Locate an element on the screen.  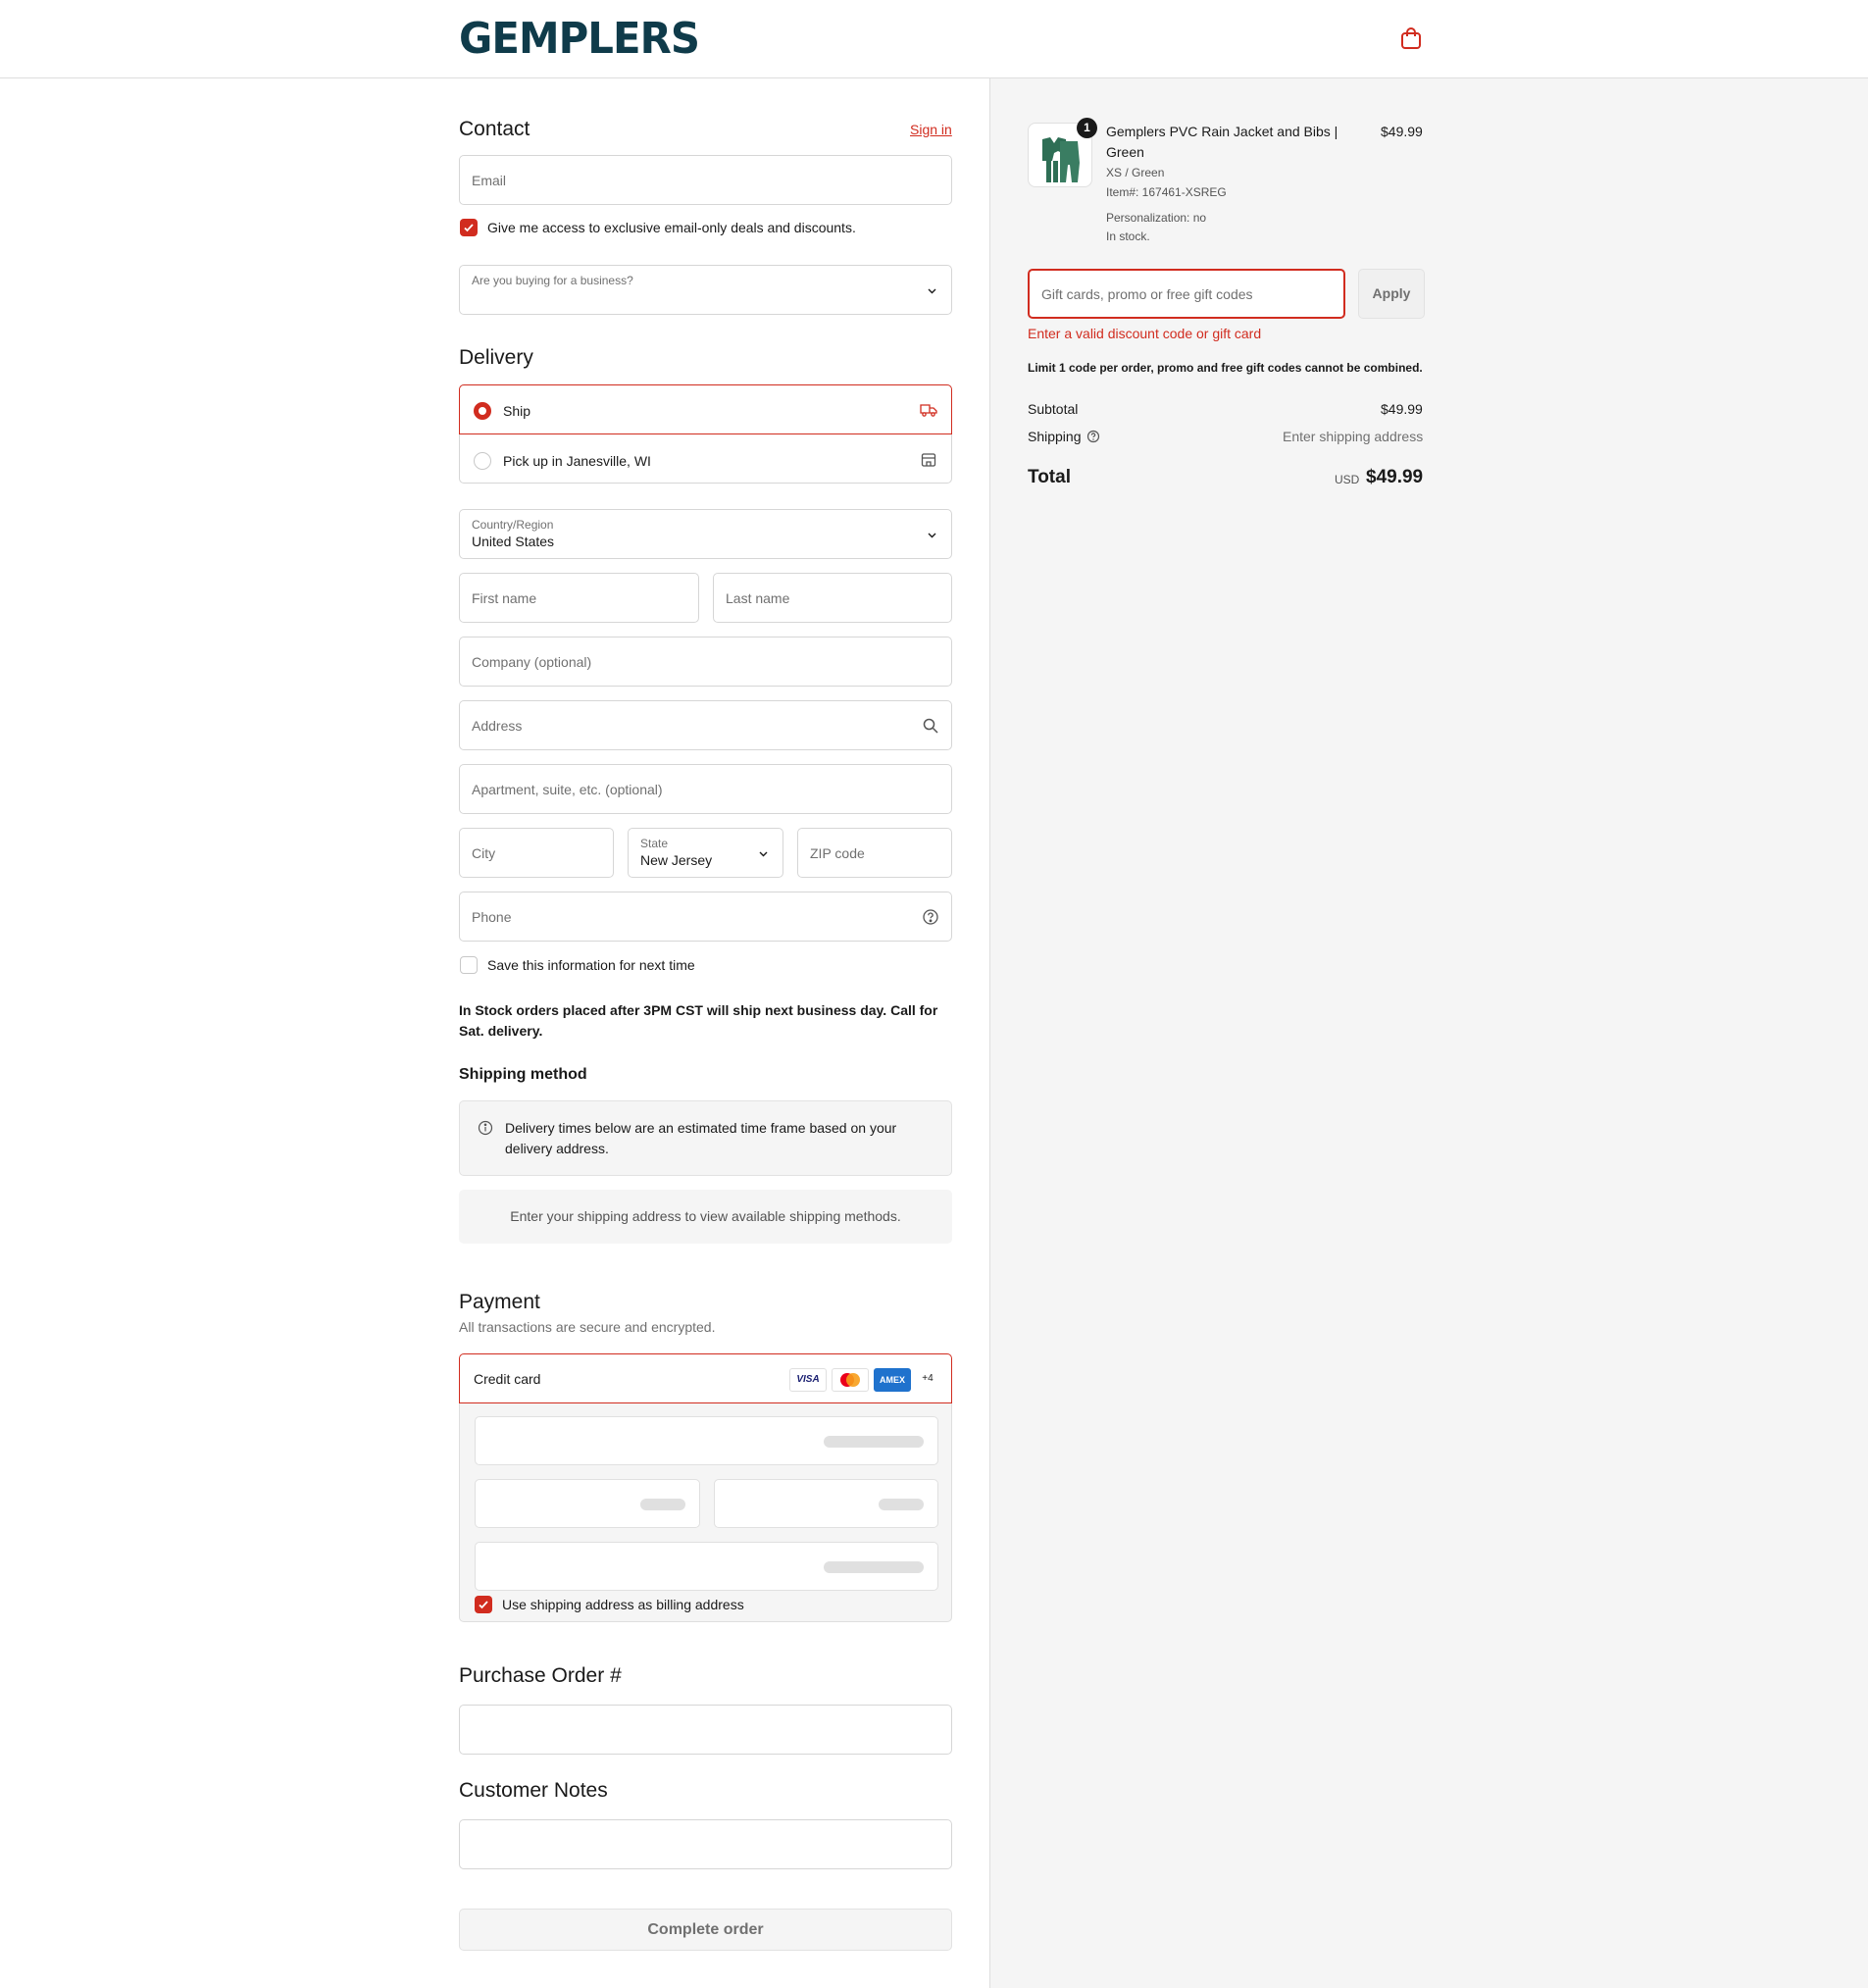
save-info-checkbox is located at coordinates (469, 965).